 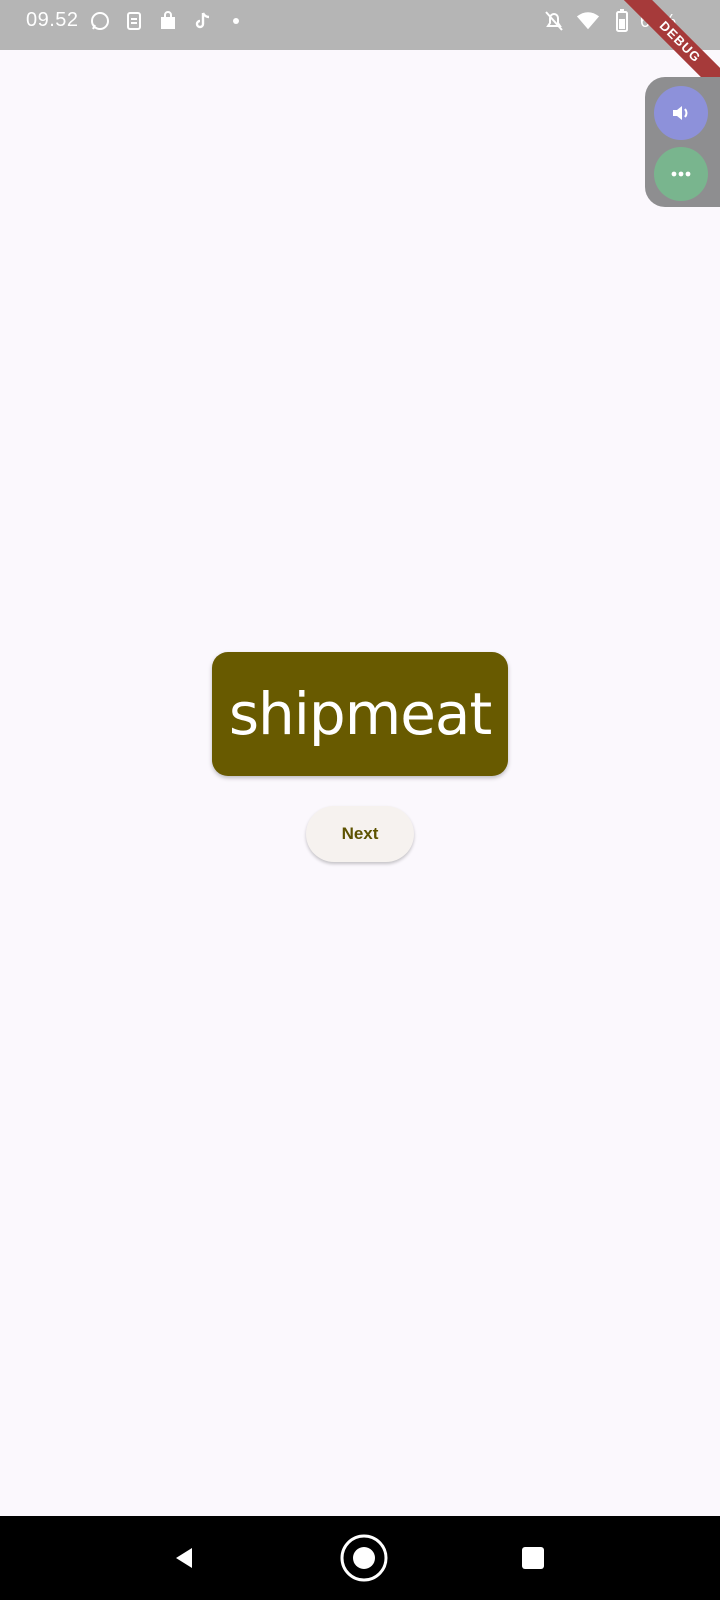 I want to click on more-icon, so click(x=681, y=174).